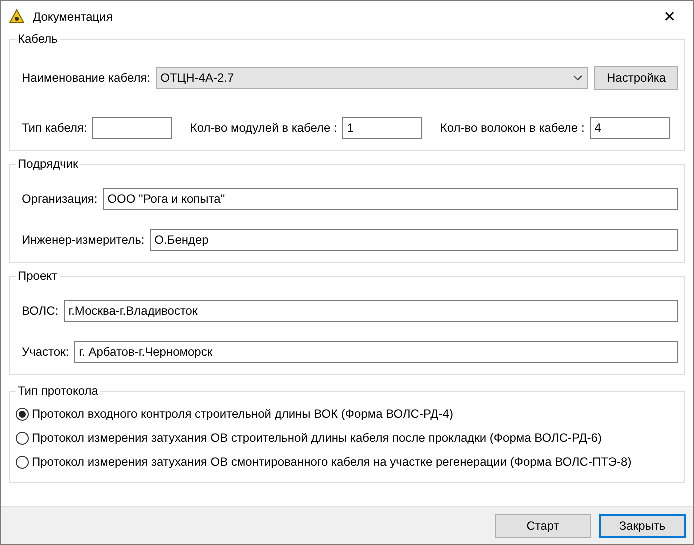 Image resolution: width=694 pixels, height=545 pixels. I want to click on text-field: 4, so click(630, 128).